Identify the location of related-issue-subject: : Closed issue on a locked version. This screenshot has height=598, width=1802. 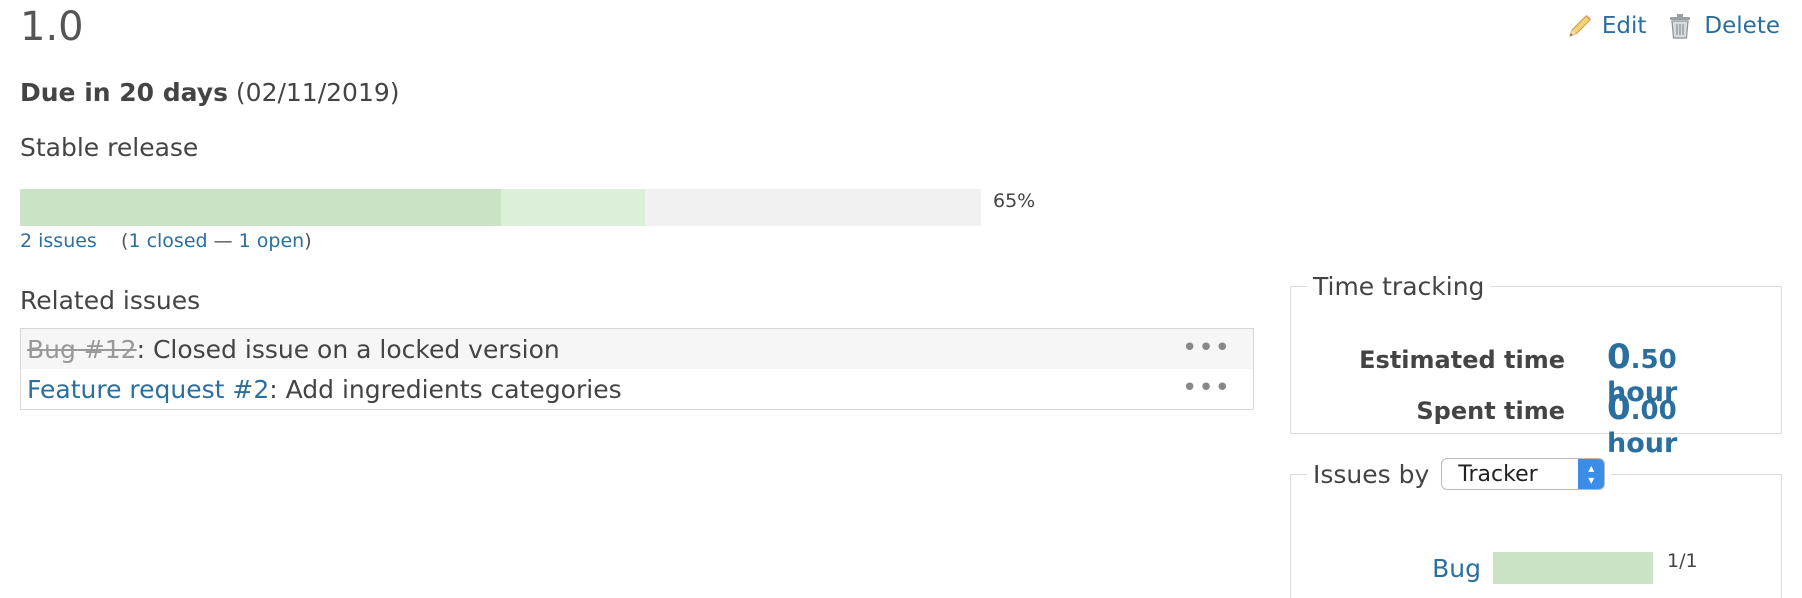
(348, 349).